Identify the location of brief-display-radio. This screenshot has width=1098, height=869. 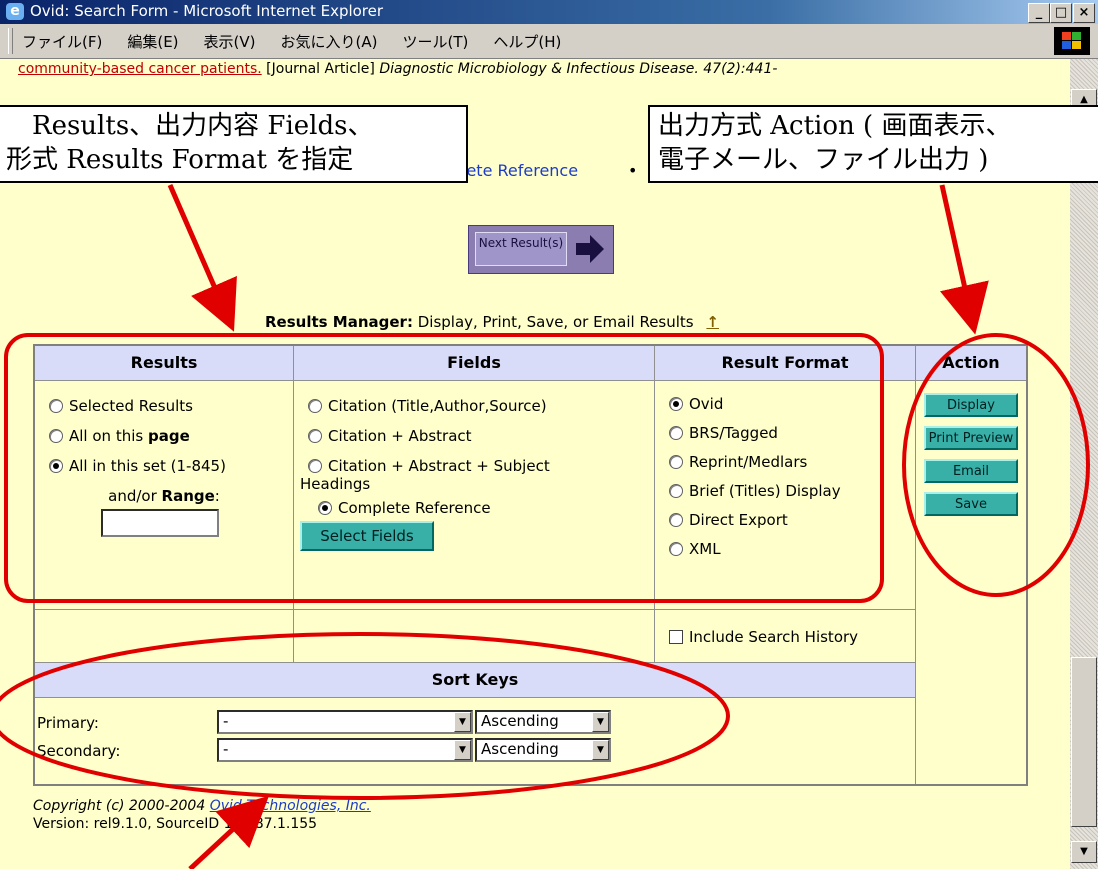
(676, 491).